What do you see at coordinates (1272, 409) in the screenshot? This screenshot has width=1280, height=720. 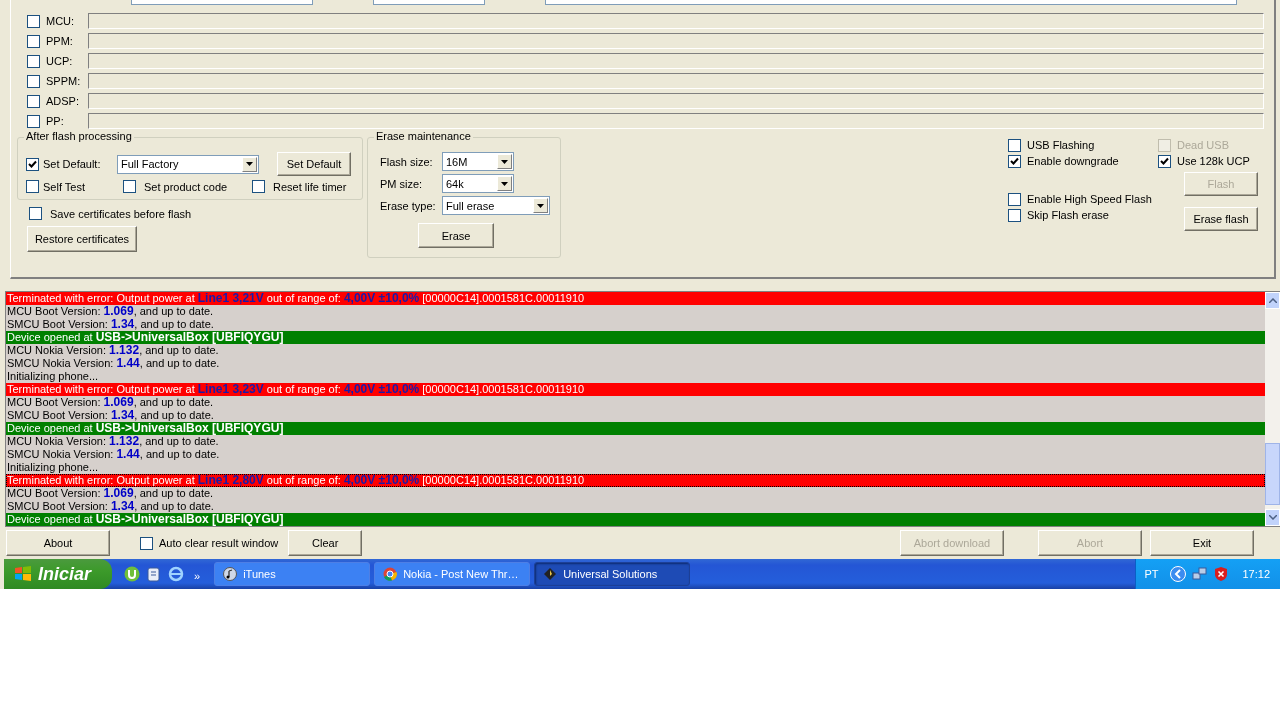 I see `scrollbar` at bounding box center [1272, 409].